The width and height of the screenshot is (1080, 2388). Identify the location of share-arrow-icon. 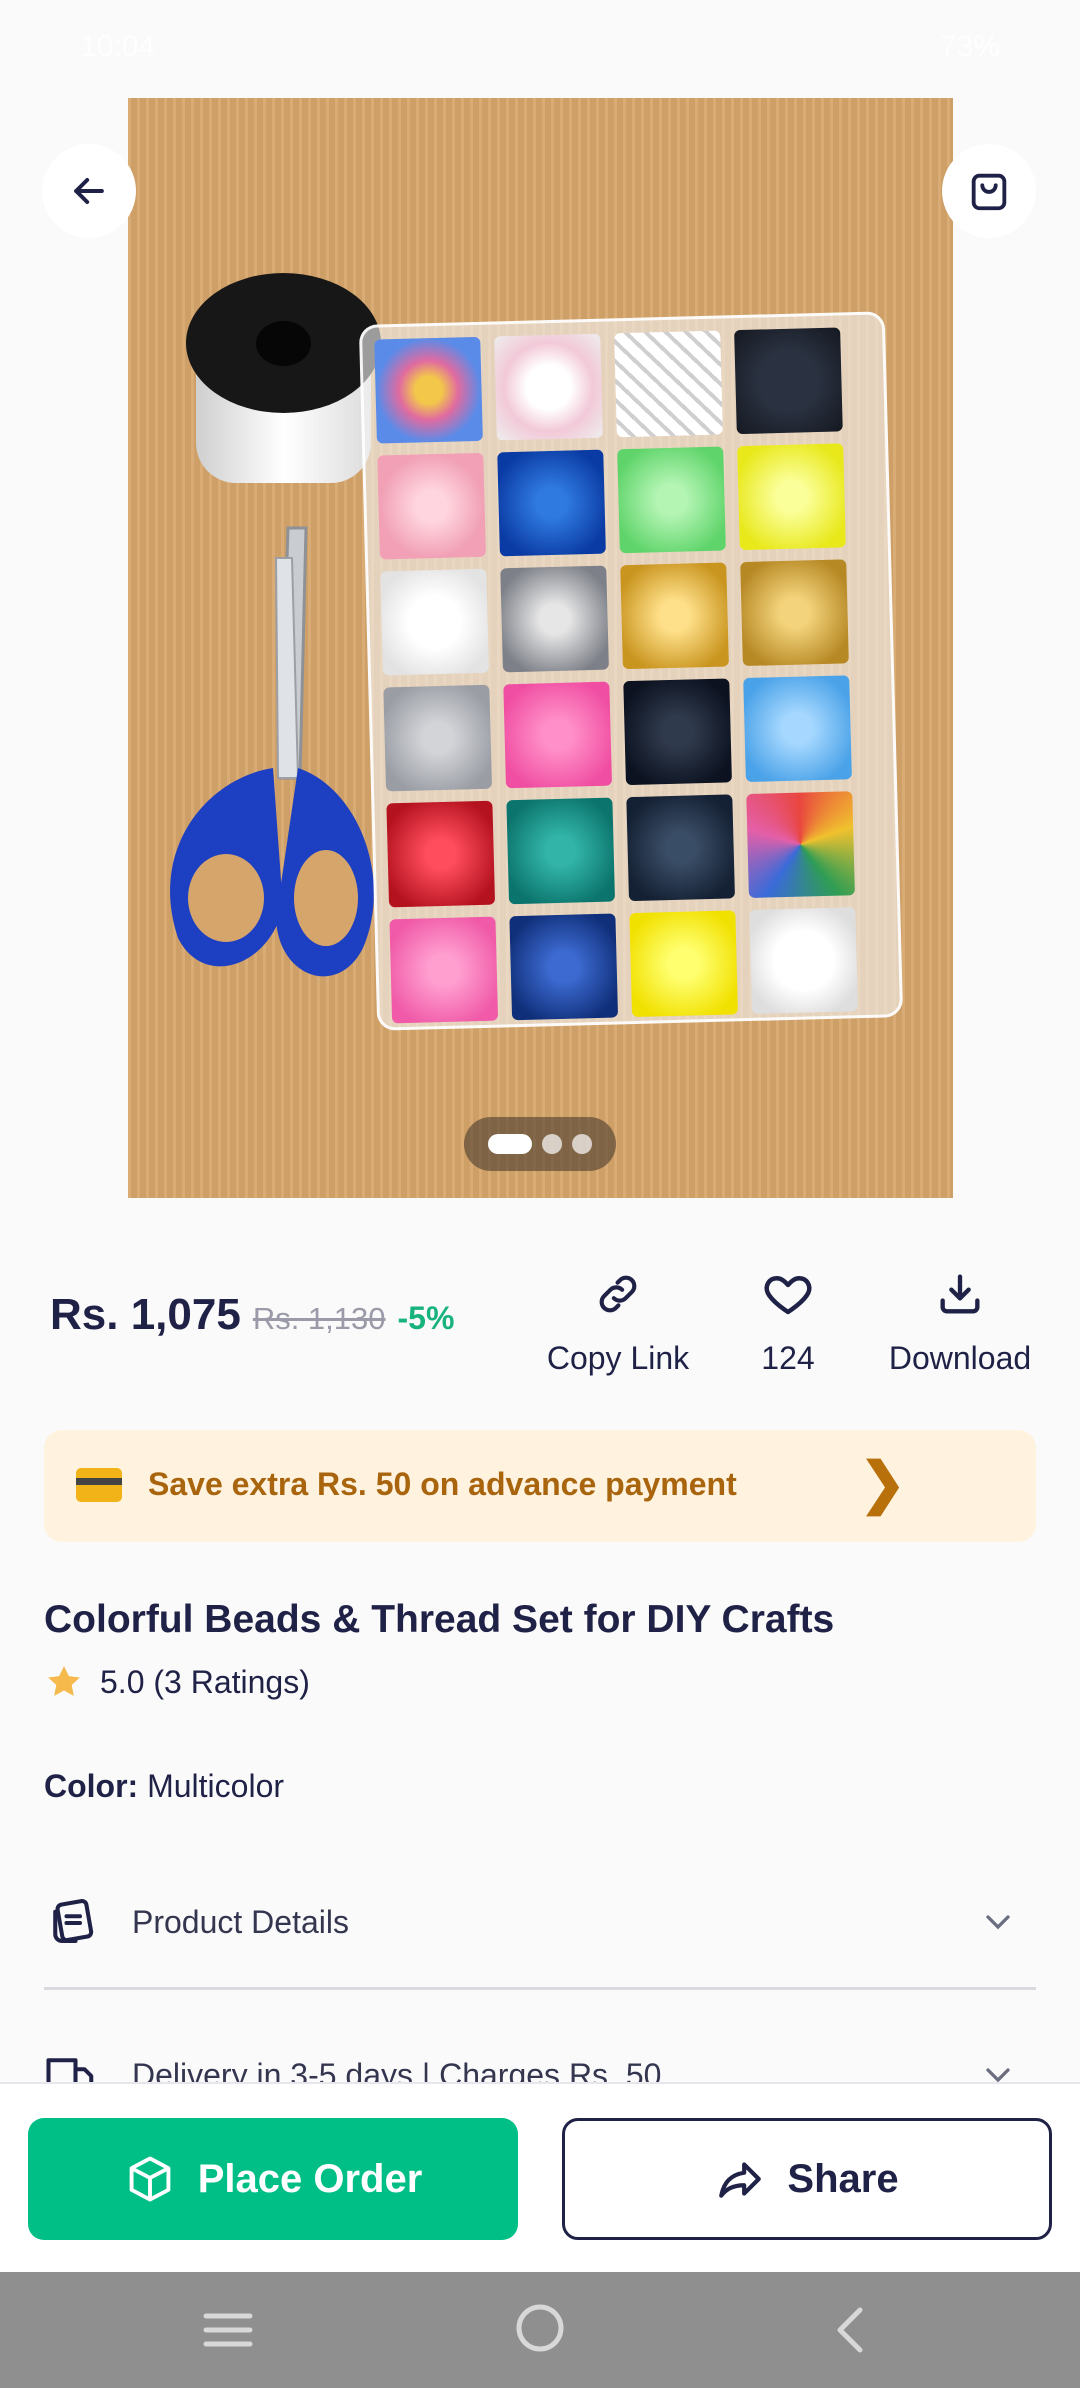
(740, 2180).